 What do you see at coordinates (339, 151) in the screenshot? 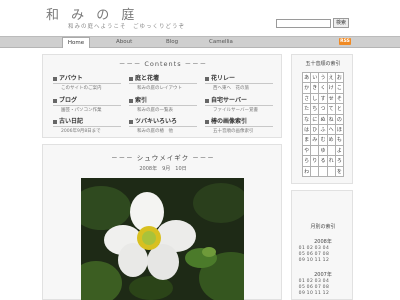
I see `kana-link: よ` at bounding box center [339, 151].